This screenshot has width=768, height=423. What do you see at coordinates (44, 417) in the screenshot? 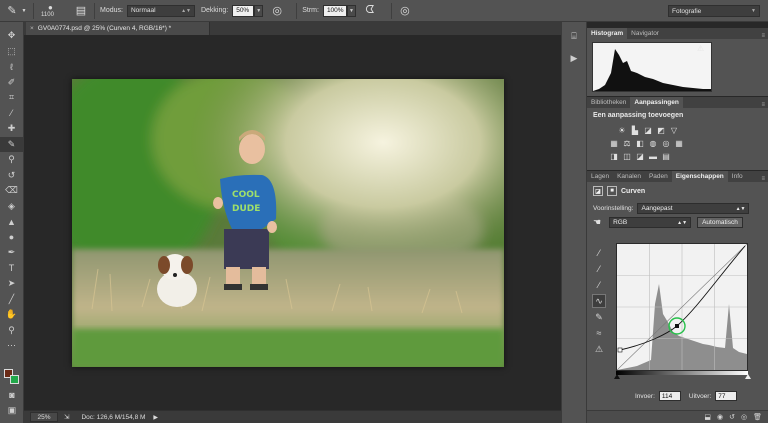
I see `zoom-field: 25%` at bounding box center [44, 417].